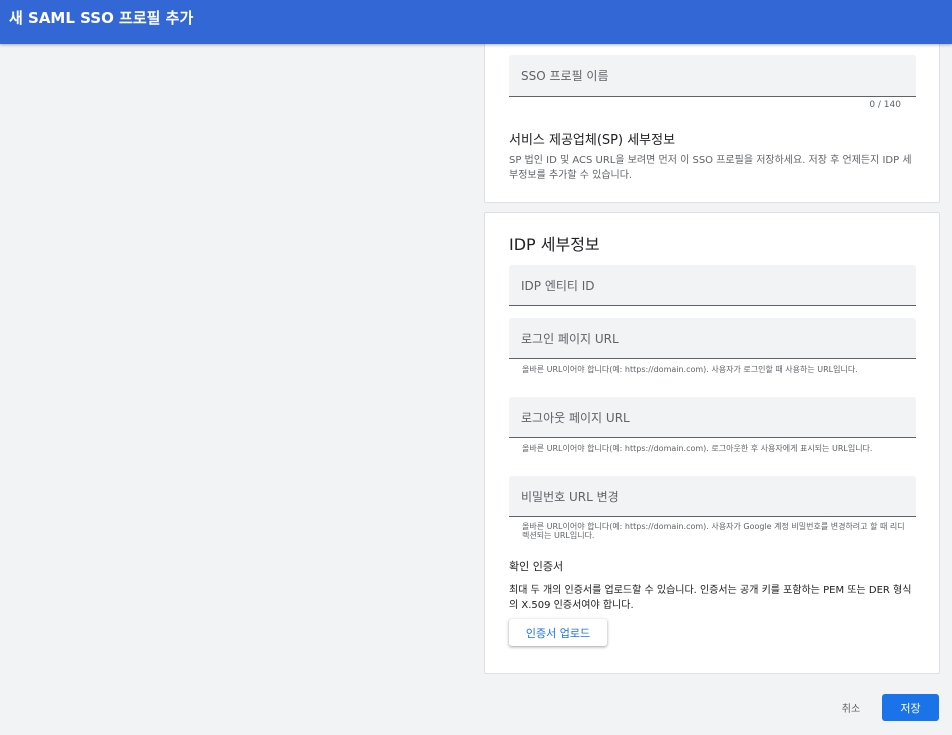 This screenshot has width=952, height=735. I want to click on idp-entity-id-input: IDP 엔티티 ID, so click(712, 285).